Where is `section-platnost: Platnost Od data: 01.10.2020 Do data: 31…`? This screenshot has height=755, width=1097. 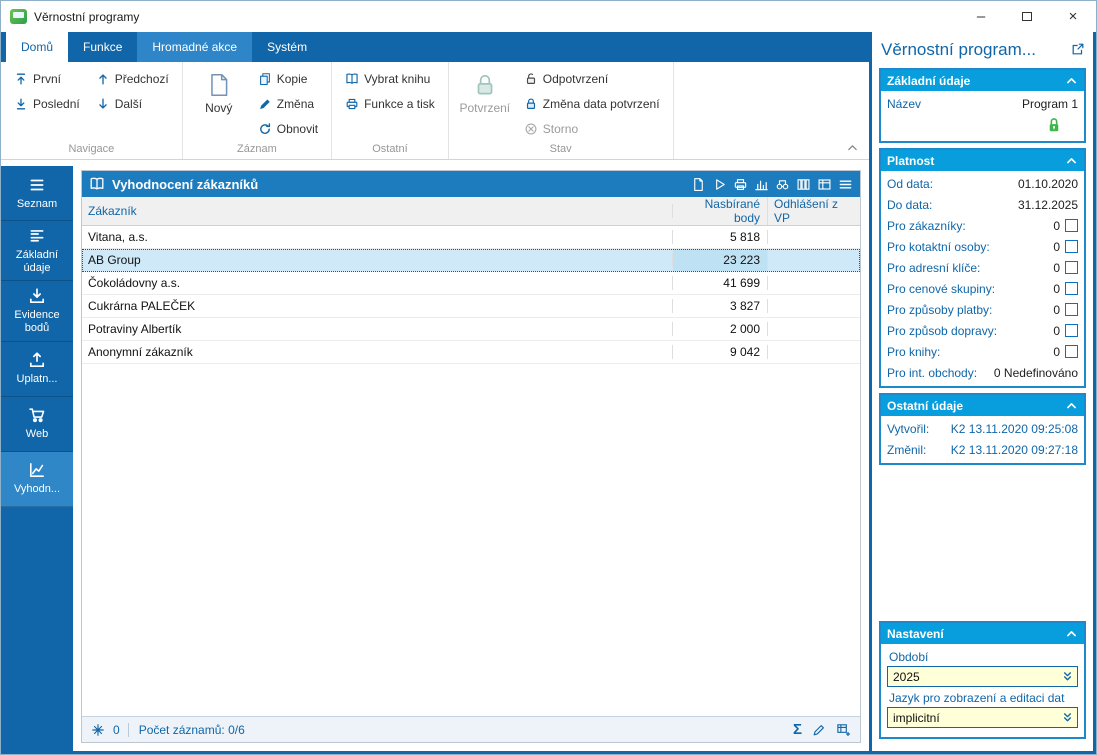 section-platnost: Platnost Od data: 01.10.2020 Do data: 31… is located at coordinates (982, 268).